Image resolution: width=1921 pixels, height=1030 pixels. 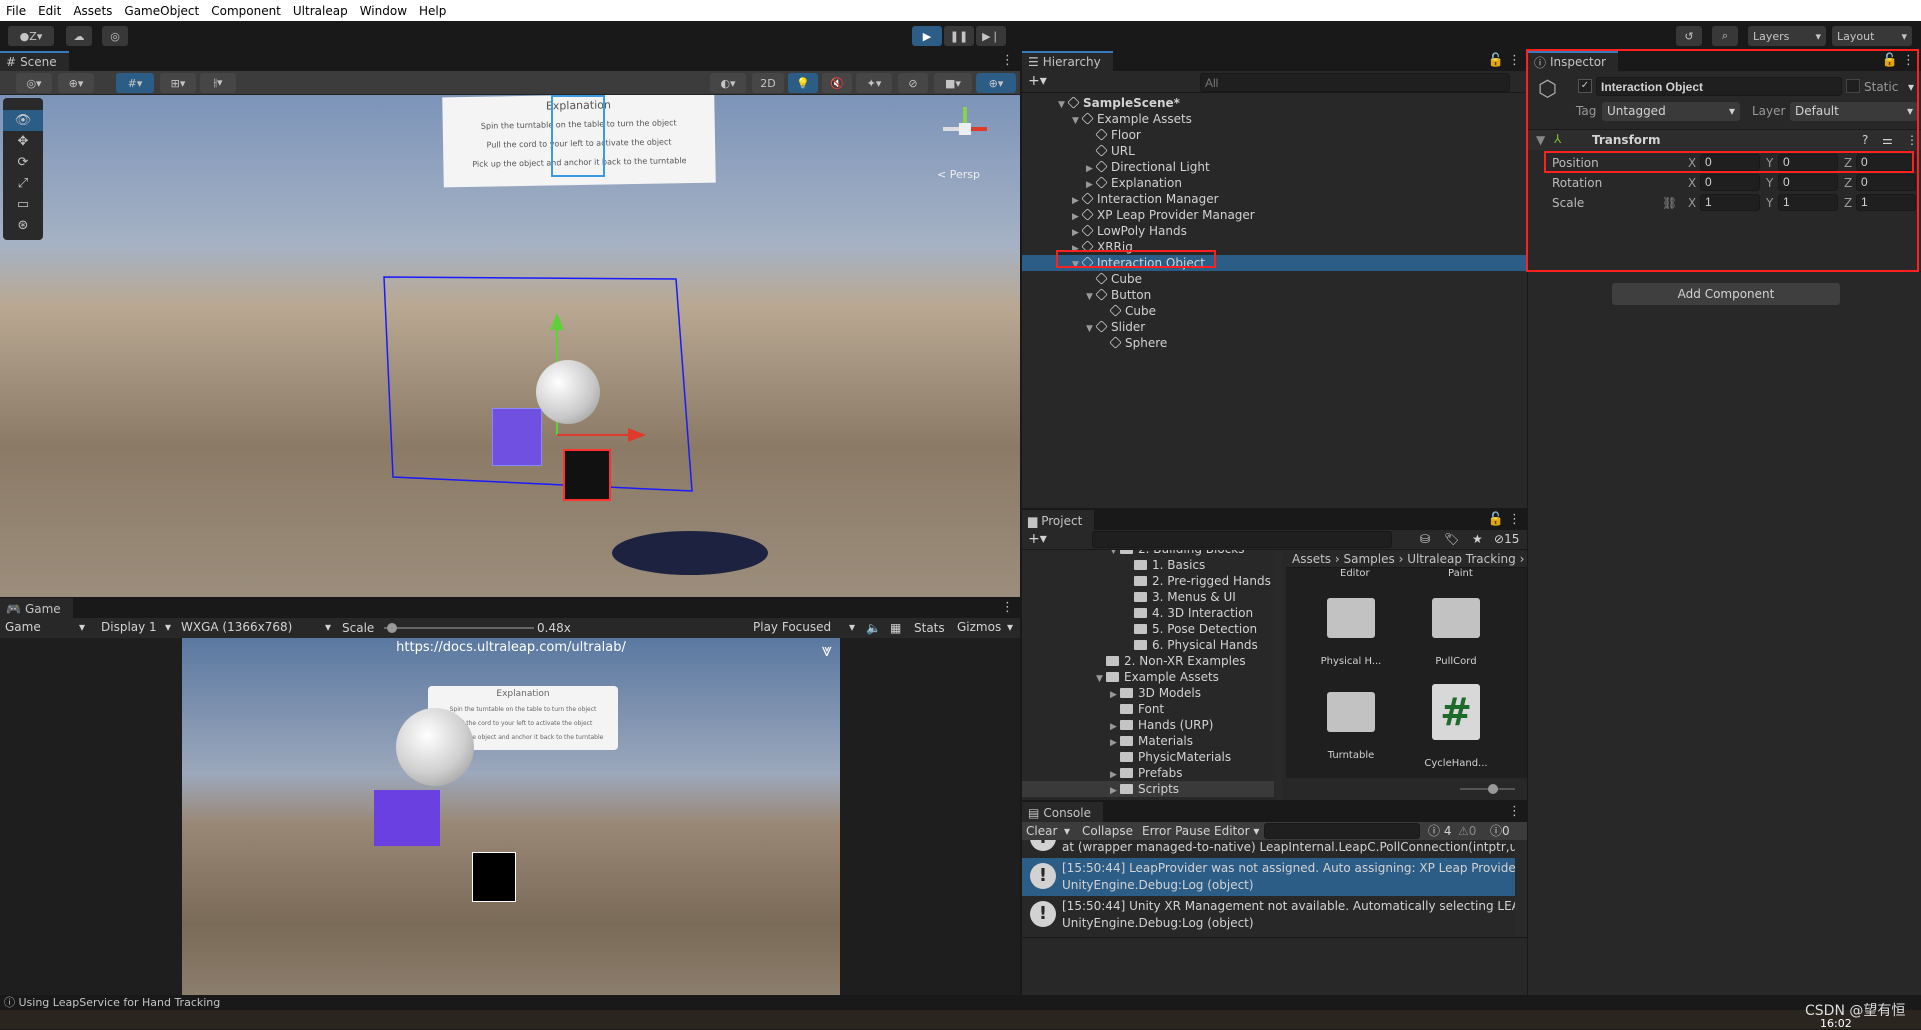 I want to click on project-folder: ▶ Scripts, so click(x=1148, y=789).